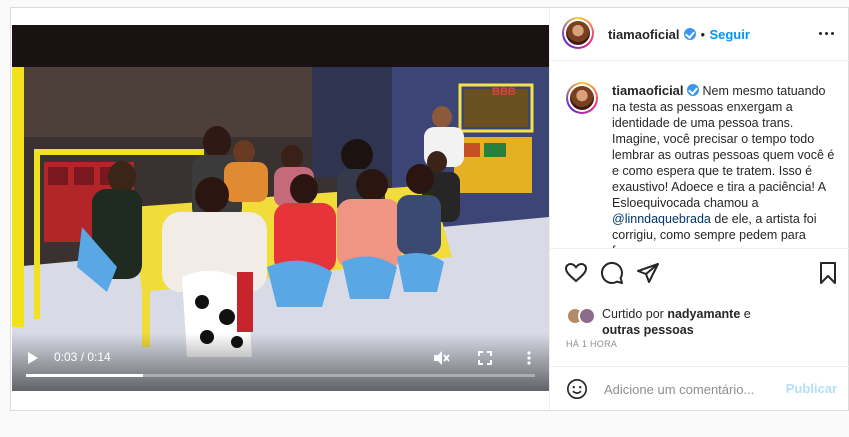 This screenshot has height=437, width=849. What do you see at coordinates (827, 34) in the screenshot?
I see `more-options-icon` at bounding box center [827, 34].